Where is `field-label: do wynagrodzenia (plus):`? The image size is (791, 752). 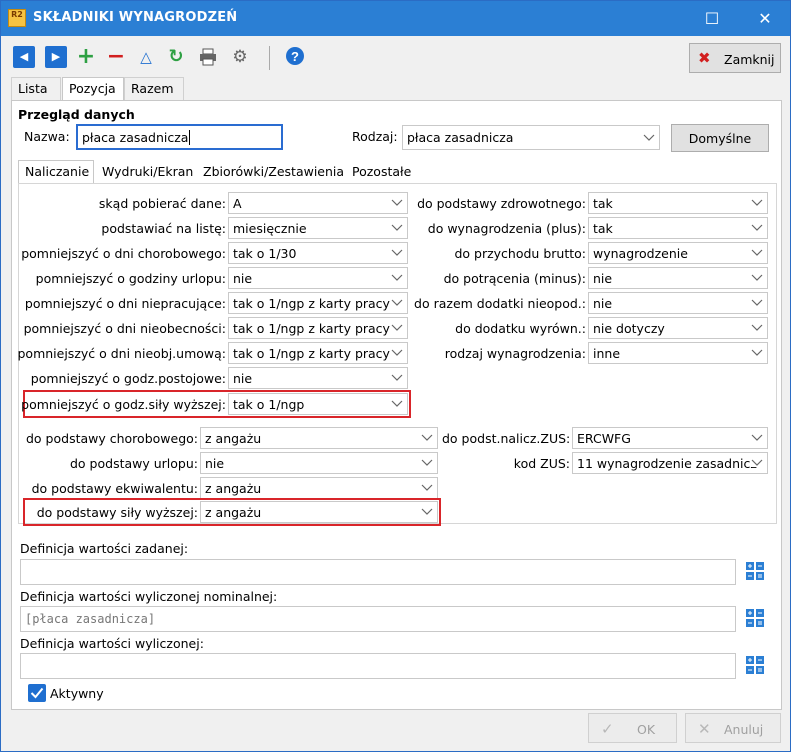 field-label: do wynagrodzenia (plus): is located at coordinates (506, 228).